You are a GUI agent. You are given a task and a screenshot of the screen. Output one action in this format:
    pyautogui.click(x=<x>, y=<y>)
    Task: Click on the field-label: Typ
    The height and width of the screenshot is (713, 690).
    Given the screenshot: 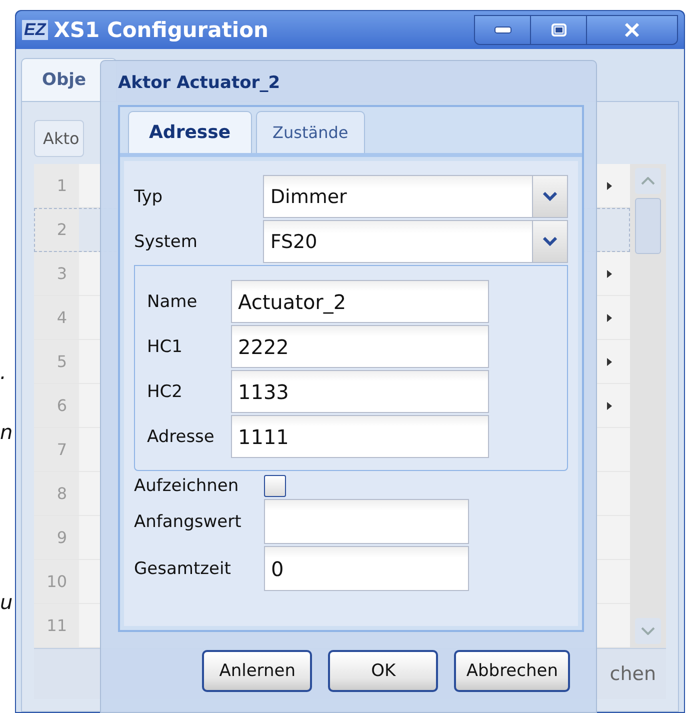 What is the action you would take?
    pyautogui.click(x=149, y=196)
    